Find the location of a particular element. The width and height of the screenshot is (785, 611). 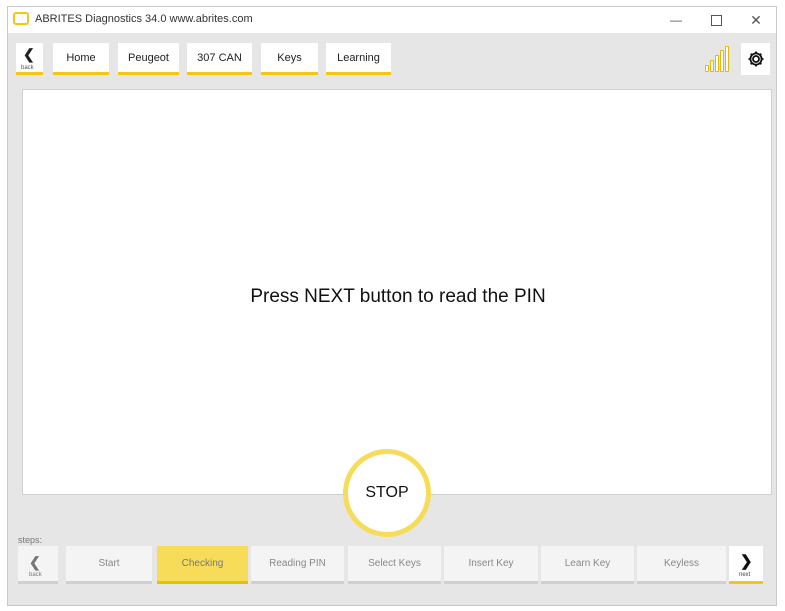

steps-next-button: ❯ next is located at coordinates (746, 565).